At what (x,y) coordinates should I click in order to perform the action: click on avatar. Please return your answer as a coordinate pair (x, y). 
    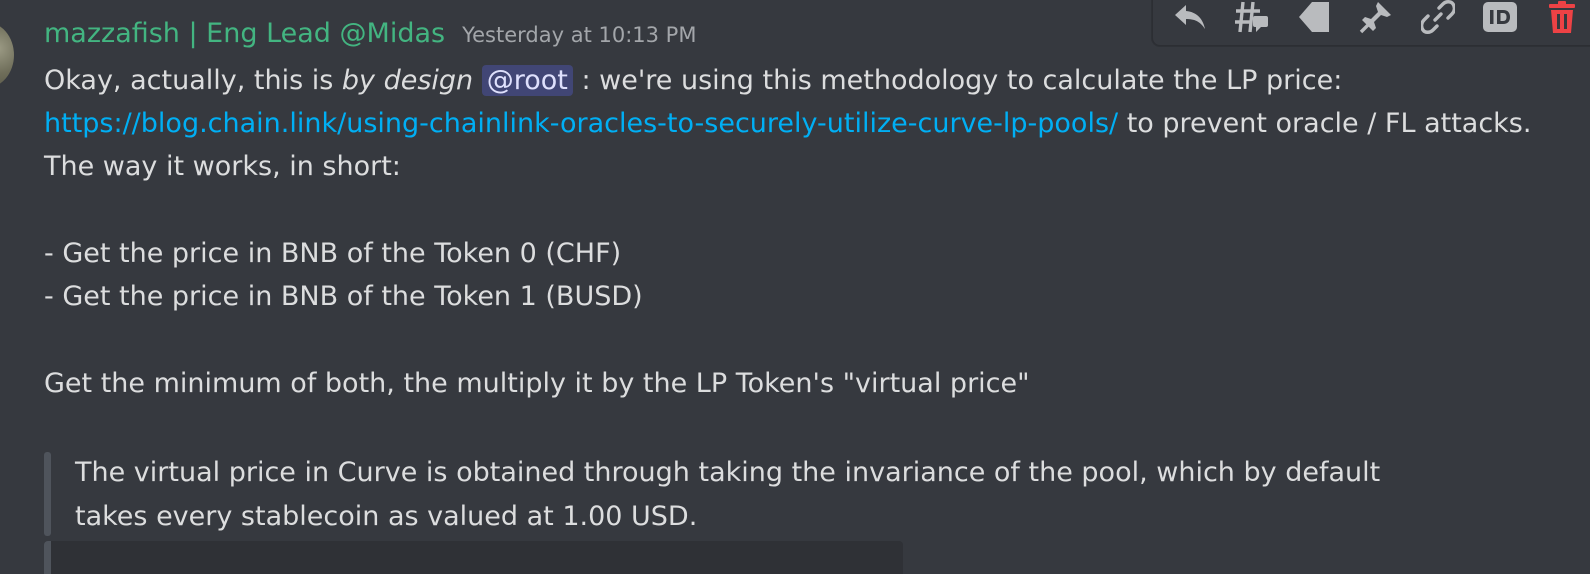
    Looking at the image, I should click on (7, 55).